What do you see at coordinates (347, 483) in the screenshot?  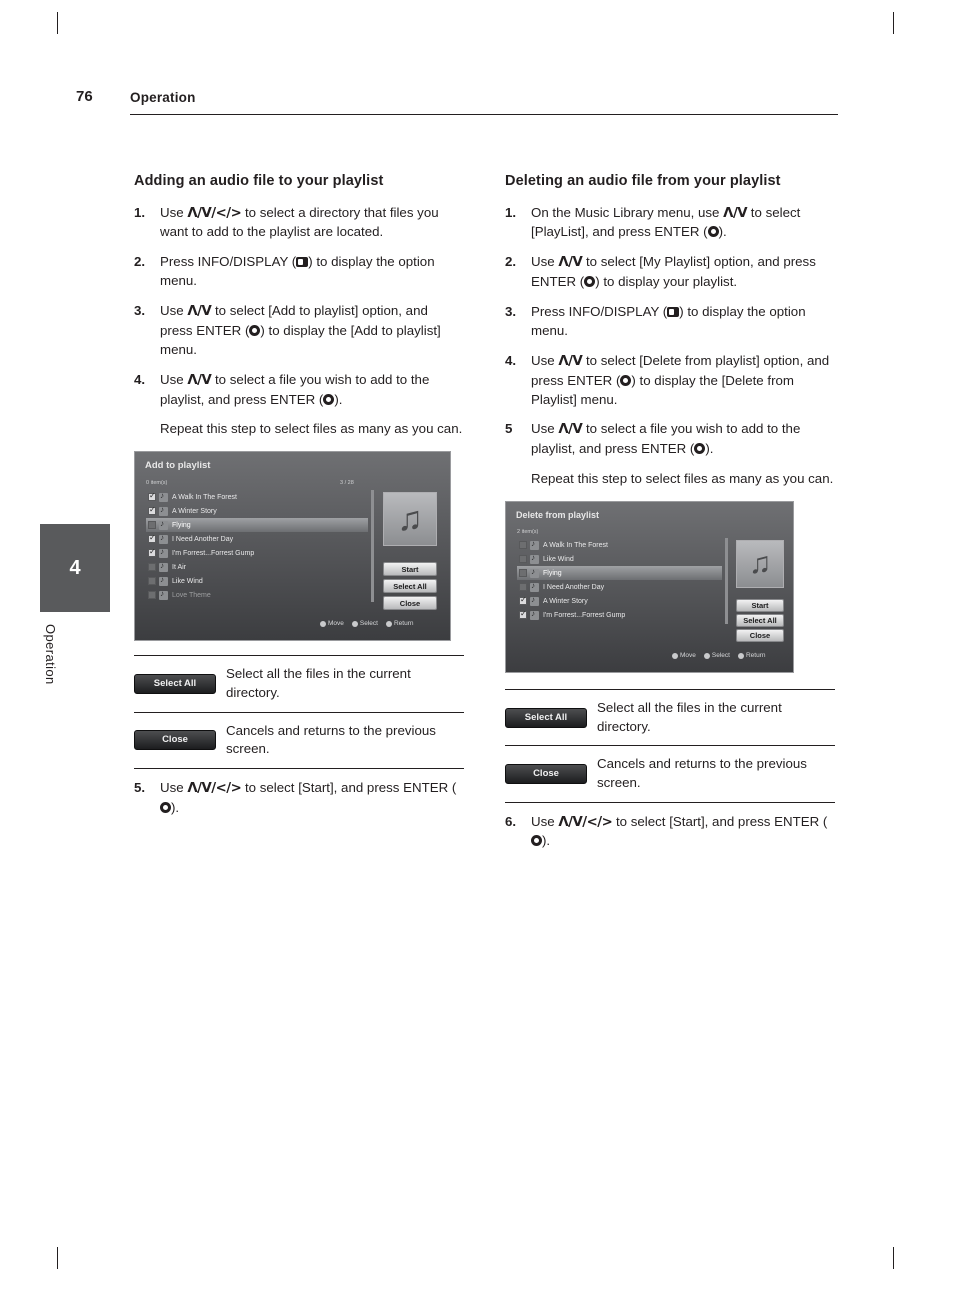 I see `item-count-right: 3 / 28` at bounding box center [347, 483].